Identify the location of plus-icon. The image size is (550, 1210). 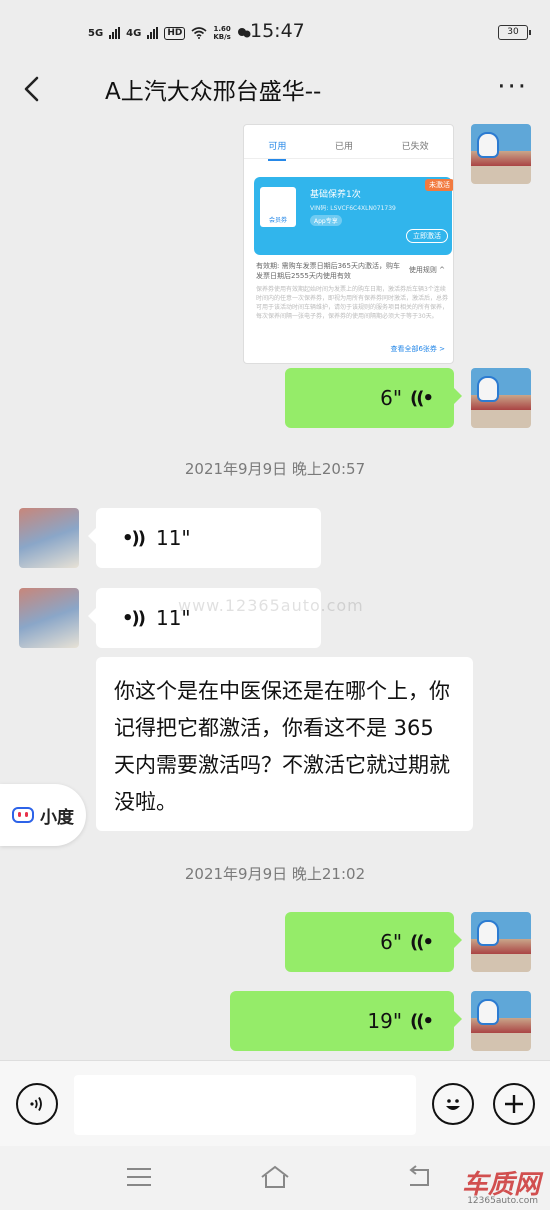
(514, 1104).